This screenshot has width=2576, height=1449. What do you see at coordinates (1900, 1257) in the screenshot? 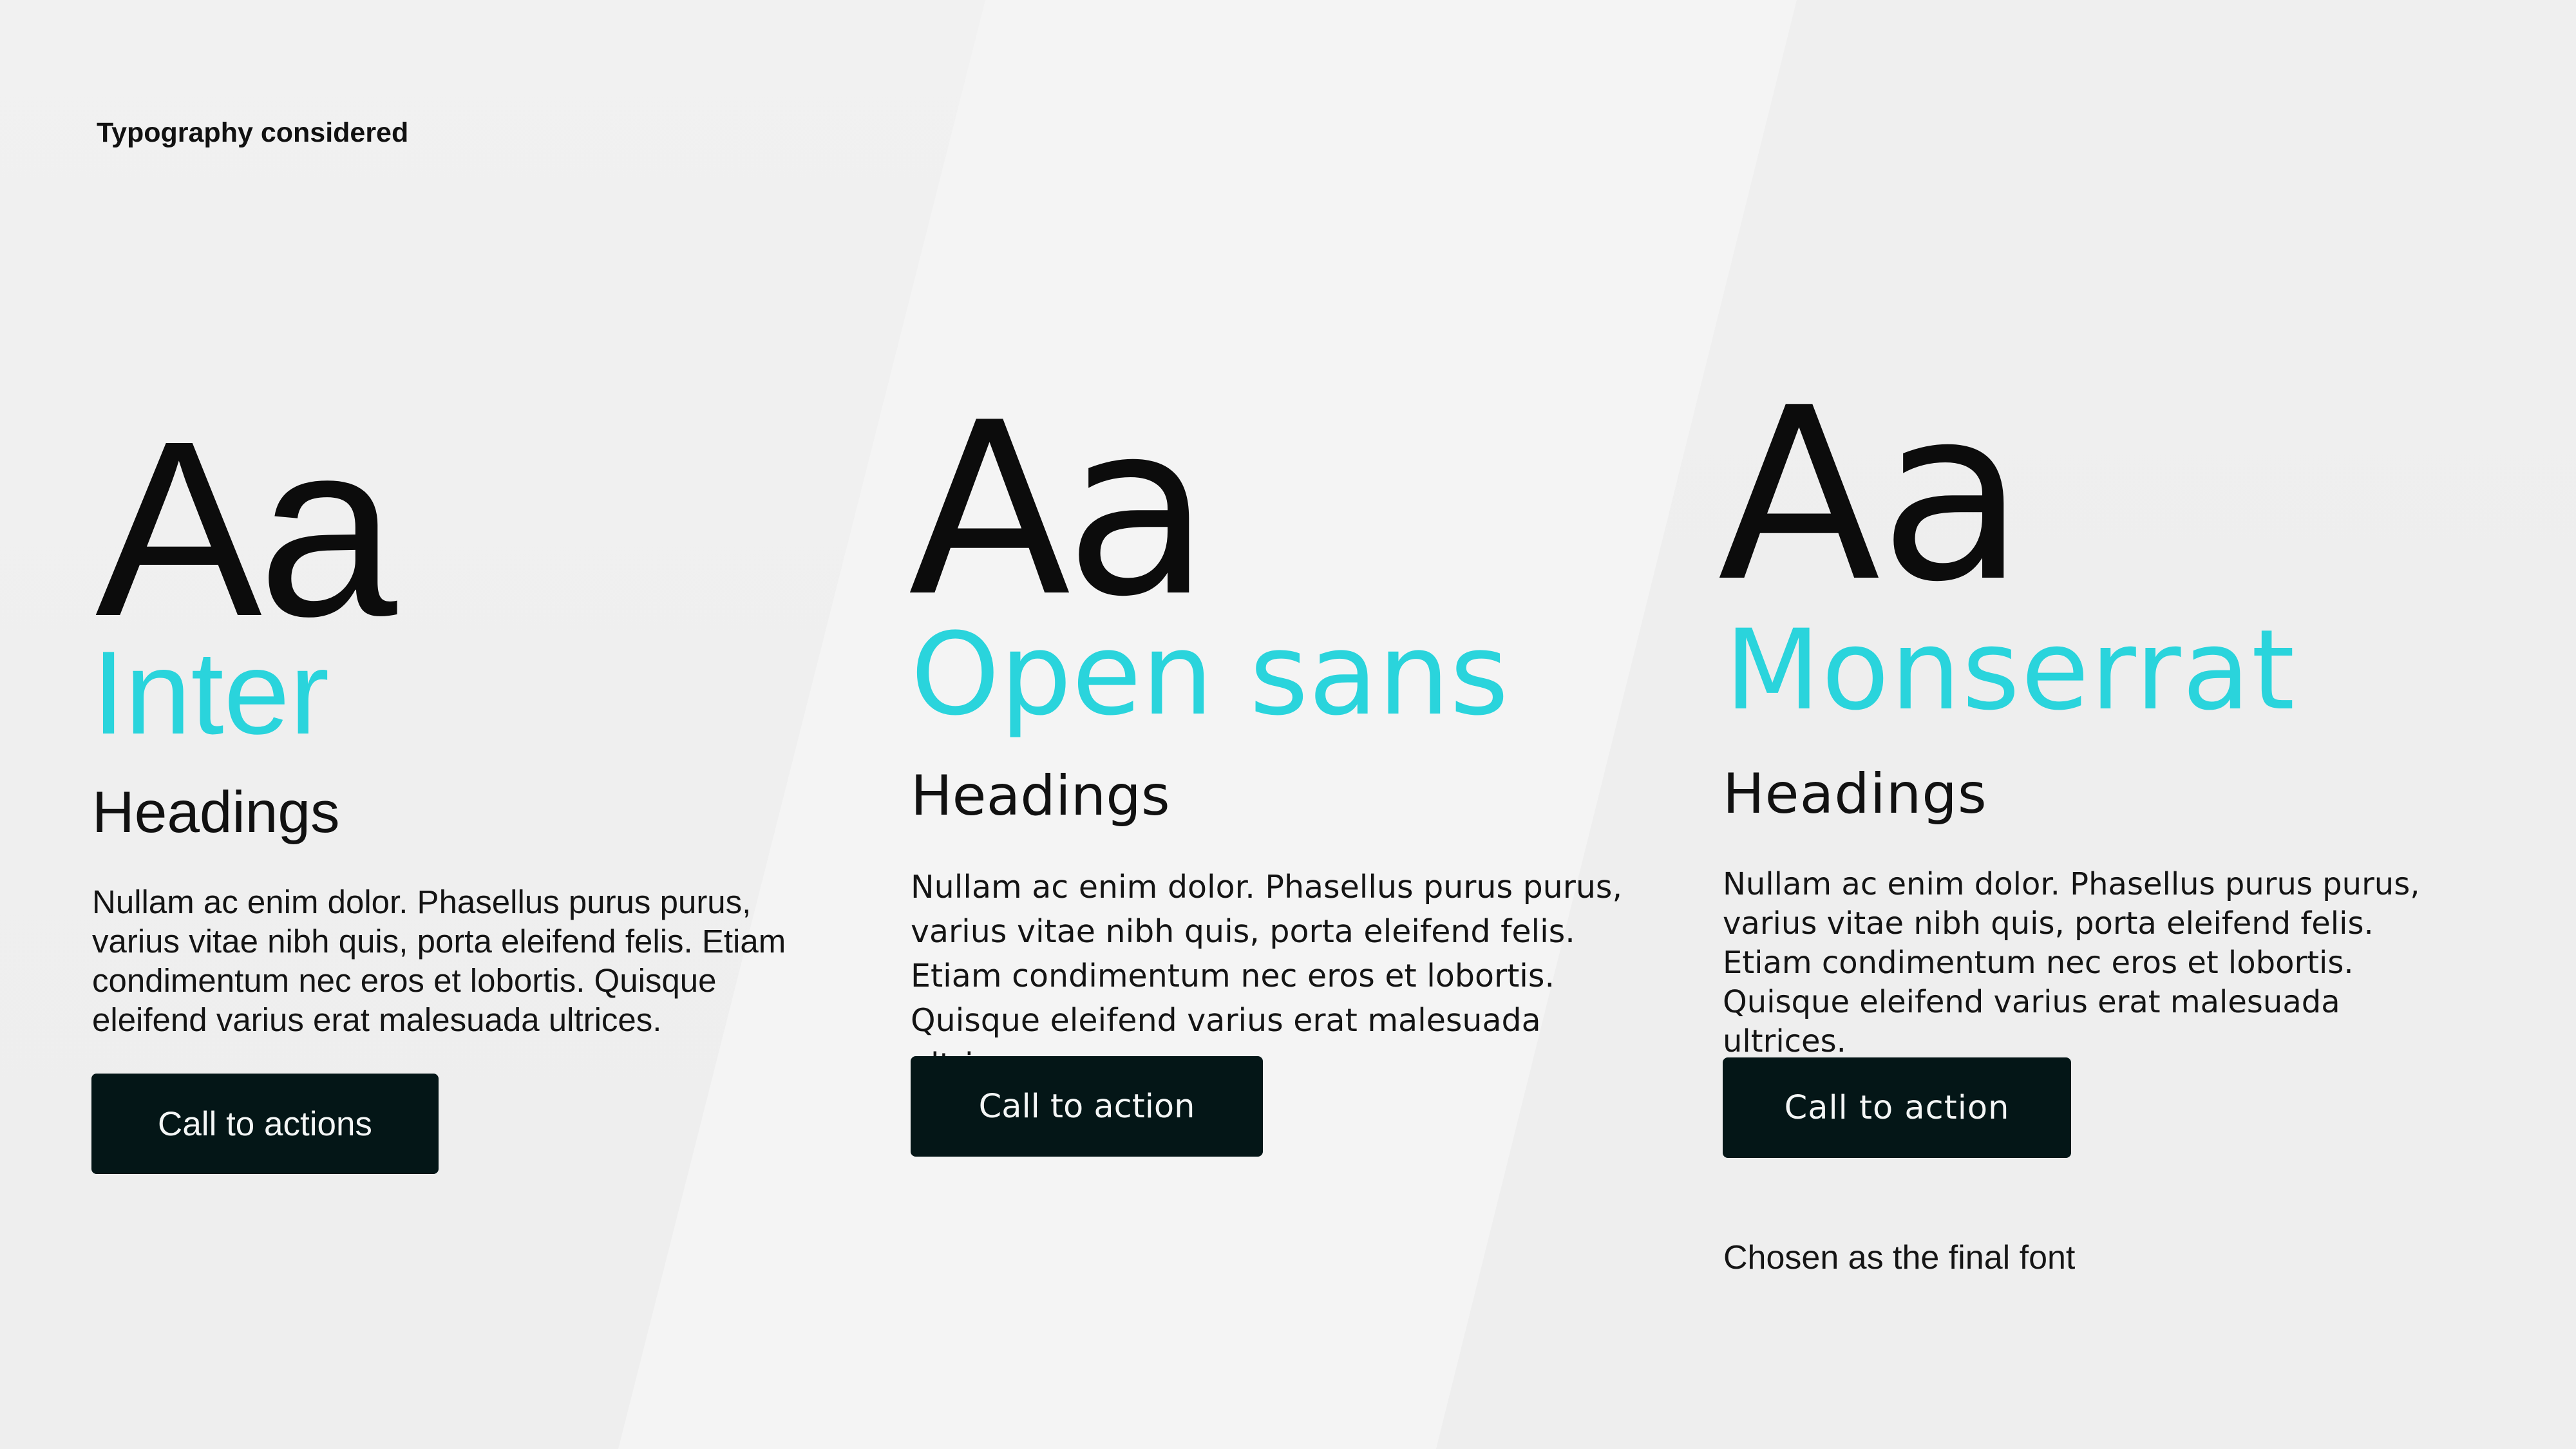
I see `final-font-note: Chosen as the final font` at bounding box center [1900, 1257].